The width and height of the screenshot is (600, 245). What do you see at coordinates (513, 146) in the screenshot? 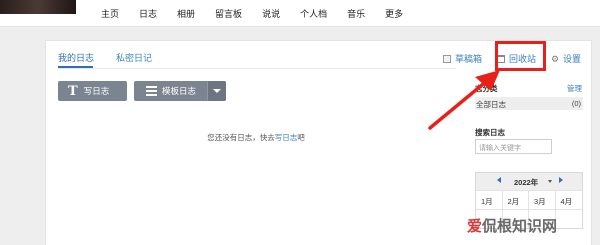
I see `search-input: 请输入关键字` at bounding box center [513, 146].